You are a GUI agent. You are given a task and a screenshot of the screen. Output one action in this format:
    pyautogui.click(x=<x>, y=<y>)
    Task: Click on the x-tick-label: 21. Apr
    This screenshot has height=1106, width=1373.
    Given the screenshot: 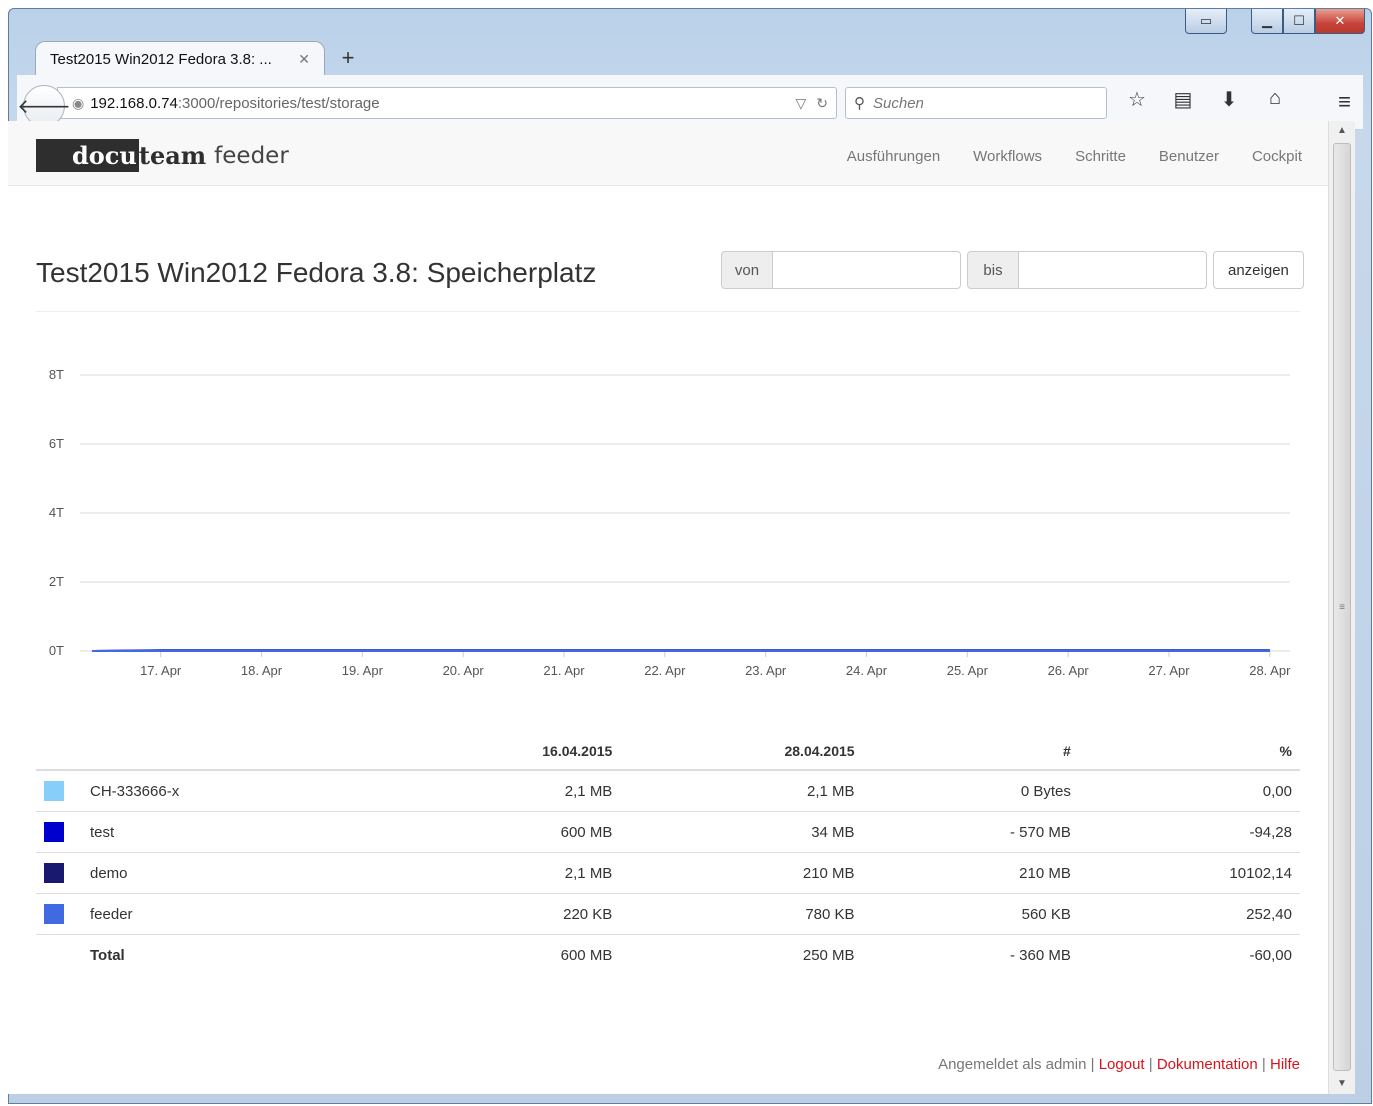 What is the action you would take?
    pyautogui.click(x=564, y=670)
    